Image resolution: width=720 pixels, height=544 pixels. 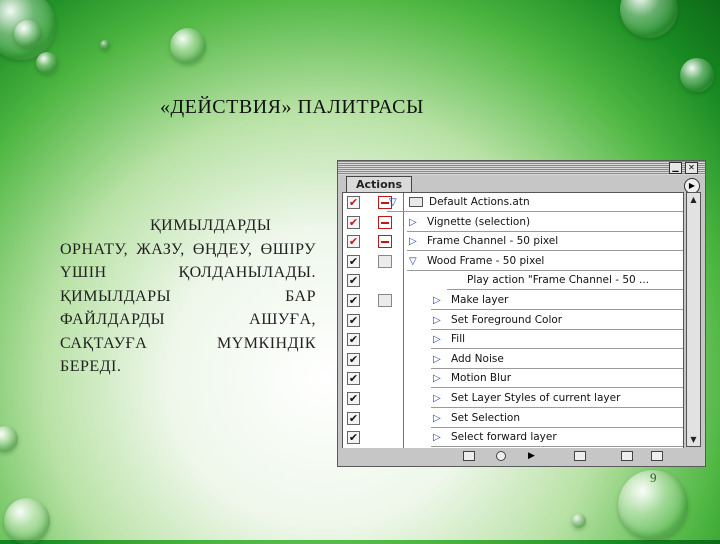 I want to click on action-row: ✔ ▷ Set Selection, so click(x=513, y=418).